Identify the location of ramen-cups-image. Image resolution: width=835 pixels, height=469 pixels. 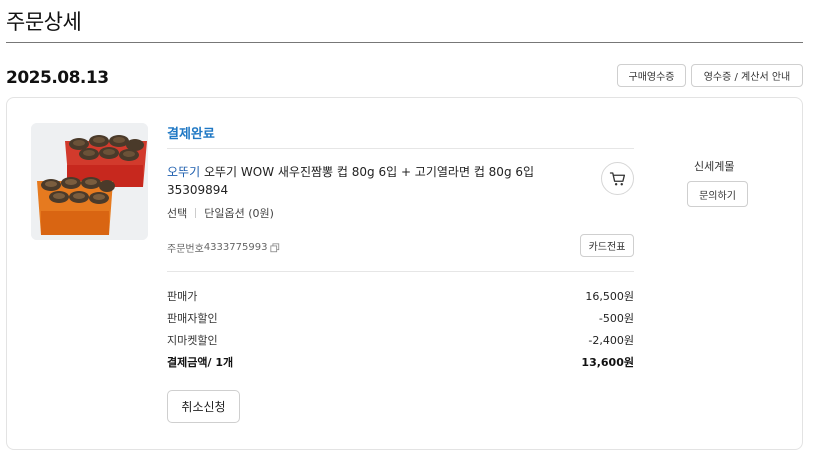
(89, 181).